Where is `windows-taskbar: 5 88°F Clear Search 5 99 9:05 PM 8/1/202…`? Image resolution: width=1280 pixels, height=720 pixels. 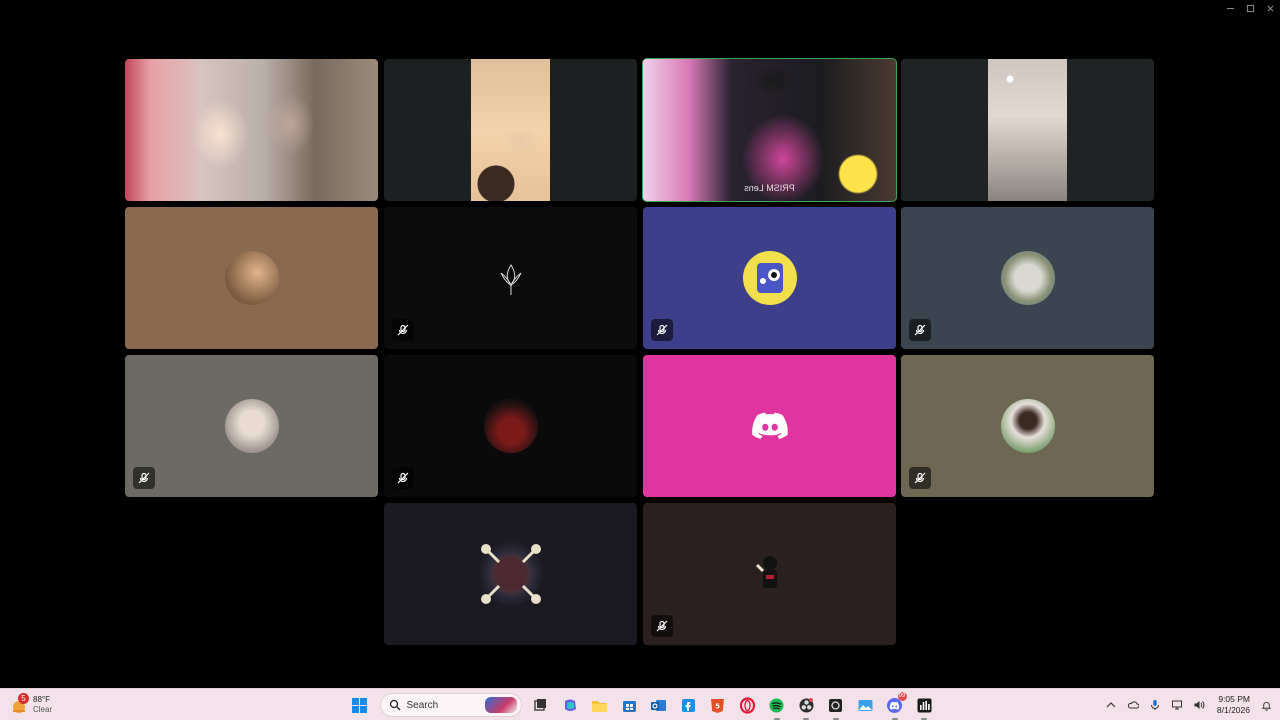
windows-taskbar: 5 88°F Clear Search 5 99 9:05 PM 8/1/202… is located at coordinates (640, 704).